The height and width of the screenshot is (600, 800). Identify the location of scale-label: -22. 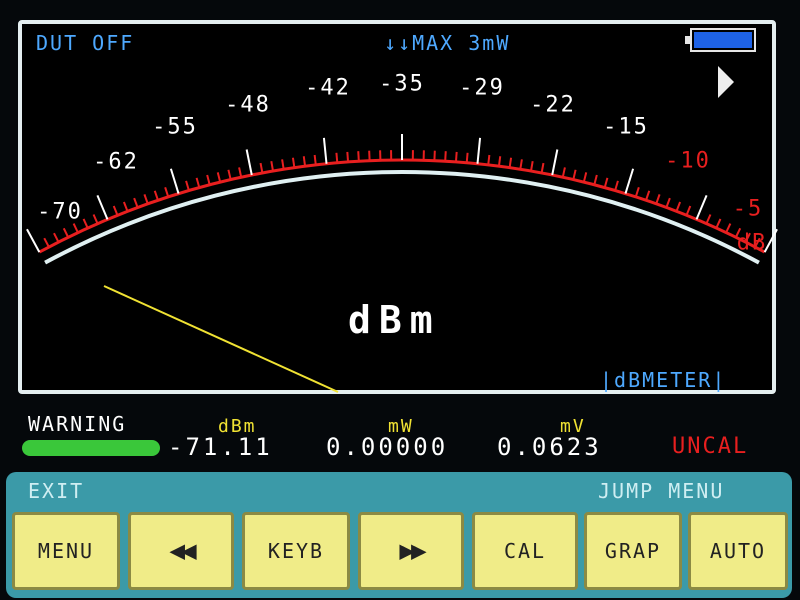
(553, 105).